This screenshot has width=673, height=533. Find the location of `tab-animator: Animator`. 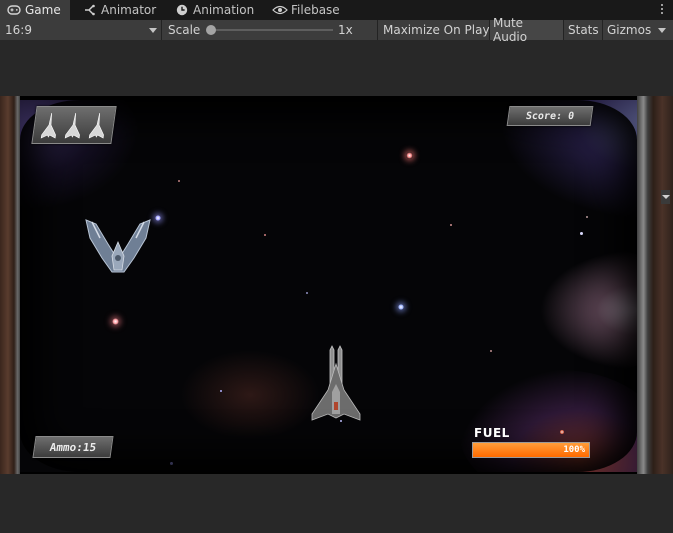

tab-animator: Animator is located at coordinates (119, 10).